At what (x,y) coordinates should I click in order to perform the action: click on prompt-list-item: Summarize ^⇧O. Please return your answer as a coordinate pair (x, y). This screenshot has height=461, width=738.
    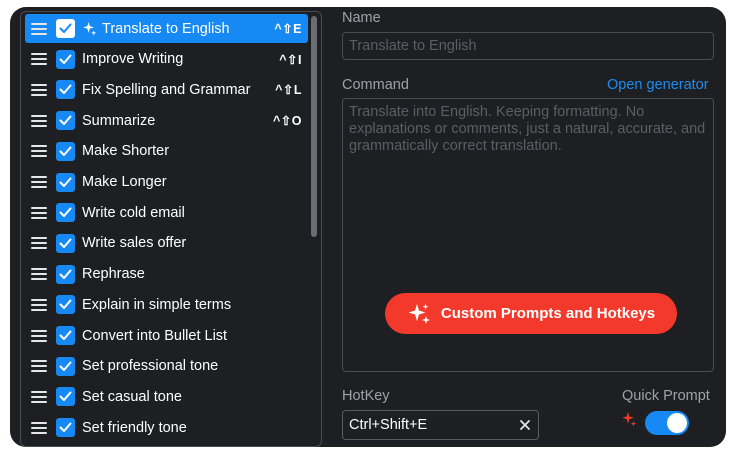
    Looking at the image, I should click on (166, 120).